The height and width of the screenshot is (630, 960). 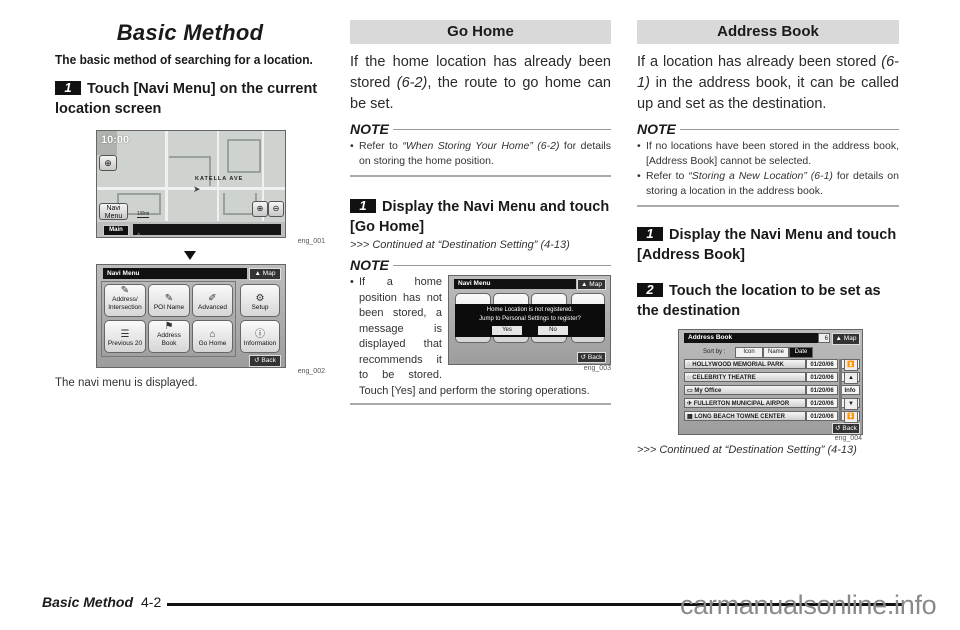 I want to click on entry-name-text: FULLERTON MUNICIPAL AIRPOR, so click(x=741, y=404).